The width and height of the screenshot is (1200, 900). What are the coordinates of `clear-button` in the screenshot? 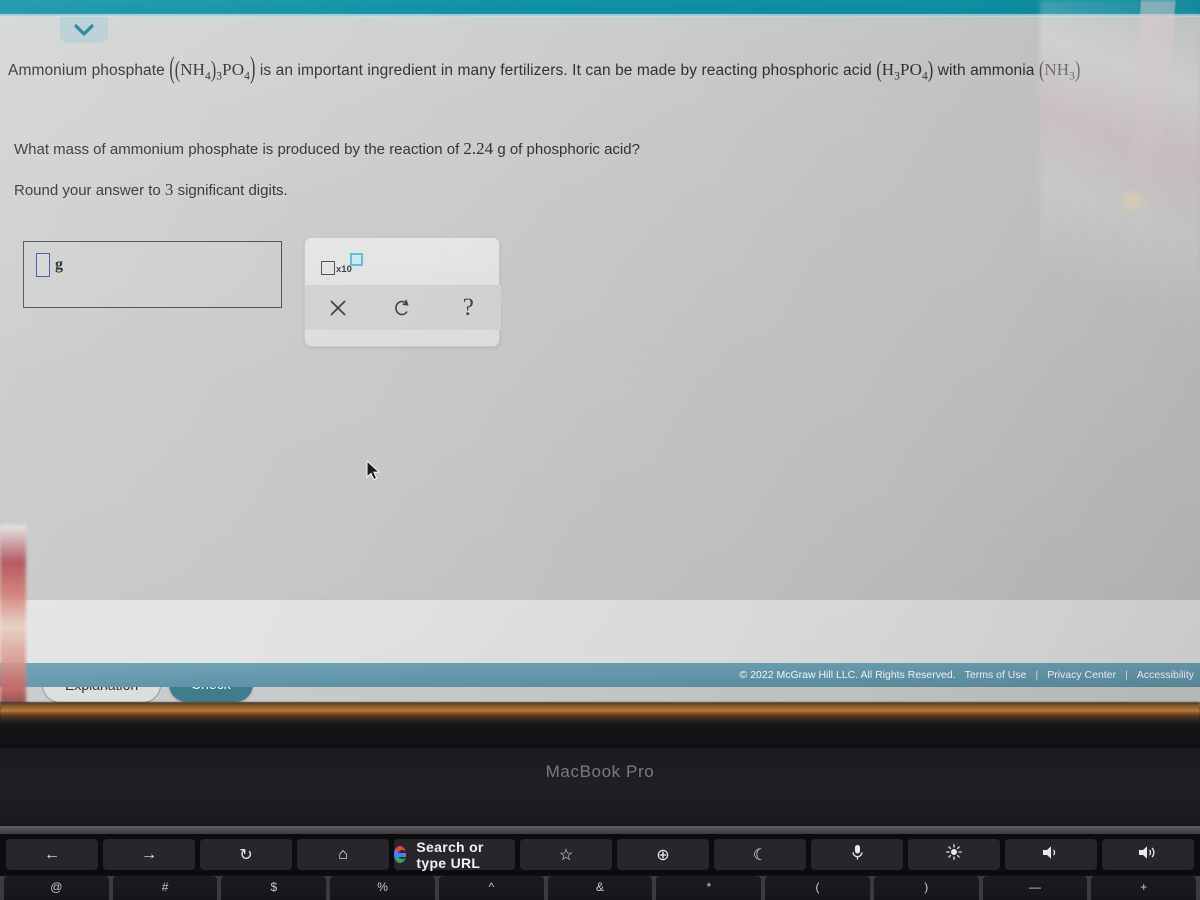 It's located at (338, 308).